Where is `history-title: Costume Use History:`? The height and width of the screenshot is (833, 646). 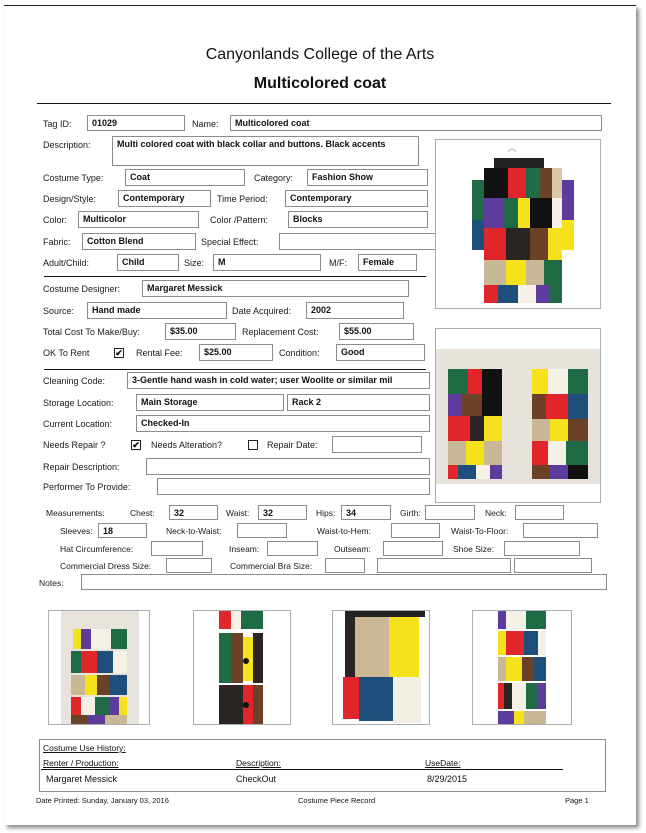
history-title: Costume Use History: is located at coordinates (84, 748).